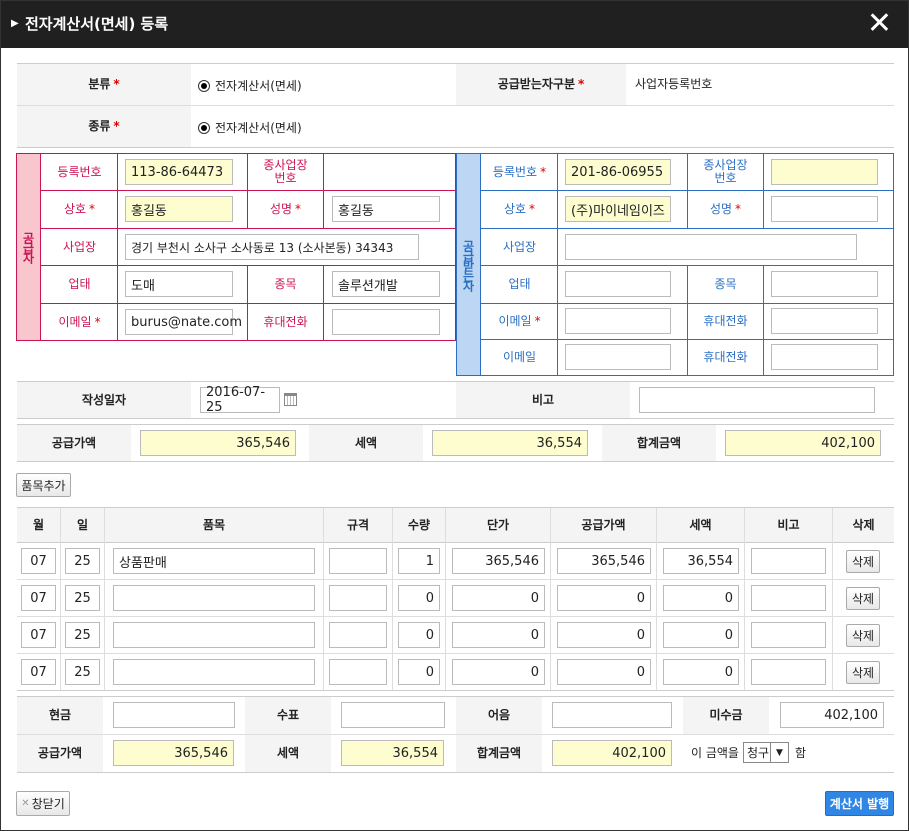  Describe the element at coordinates (43, 803) in the screenshot. I see `close-window-button: ✕ 창닫기` at that location.